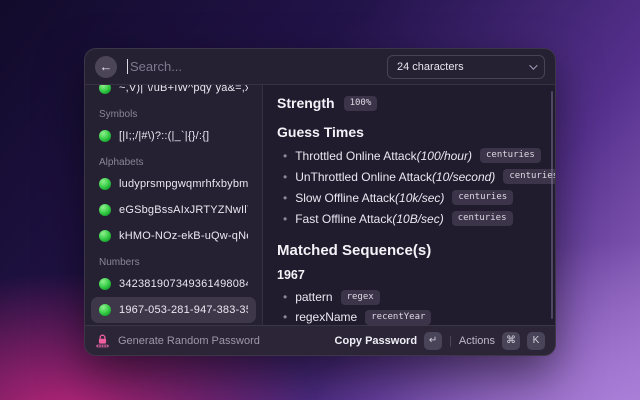 This screenshot has height=400, width=640. I want to click on window-header: ← 24 characters, so click(320, 67).